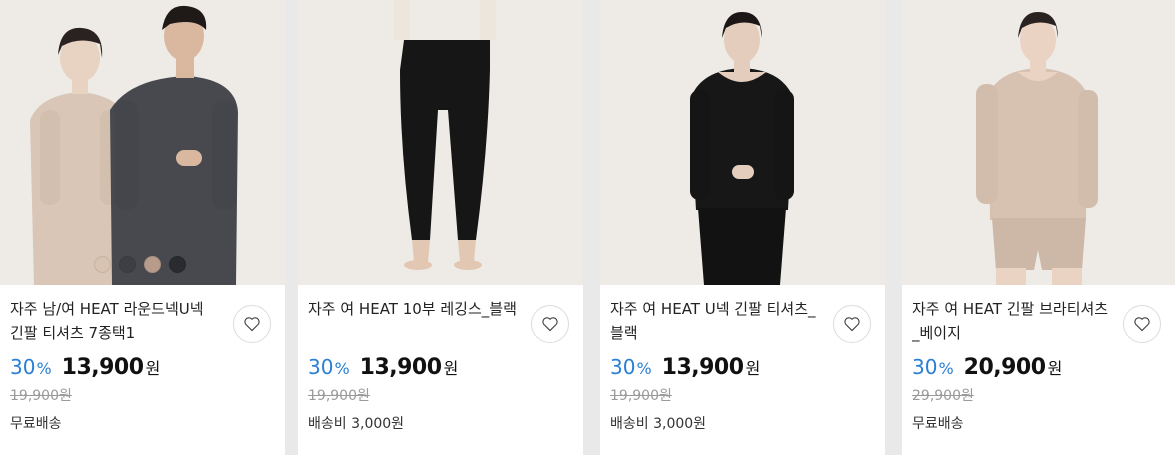 The width and height of the screenshot is (1175, 455). Describe the element at coordinates (1004, 367) in the screenshot. I see `sale-price: 20,900` at that location.